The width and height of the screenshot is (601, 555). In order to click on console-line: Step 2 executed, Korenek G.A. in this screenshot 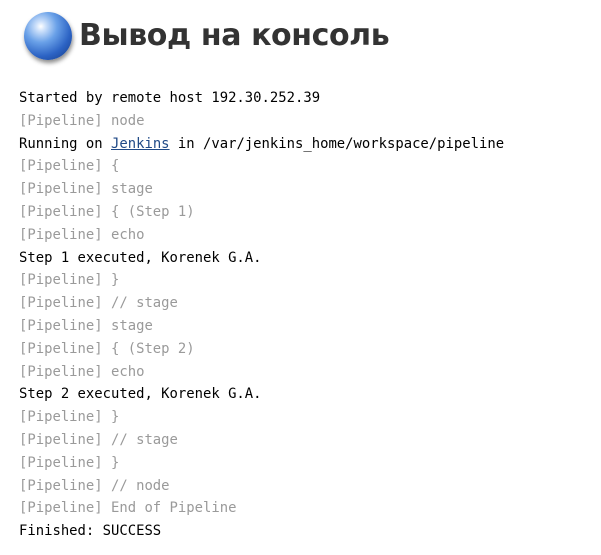, I will do `click(140, 394)`.